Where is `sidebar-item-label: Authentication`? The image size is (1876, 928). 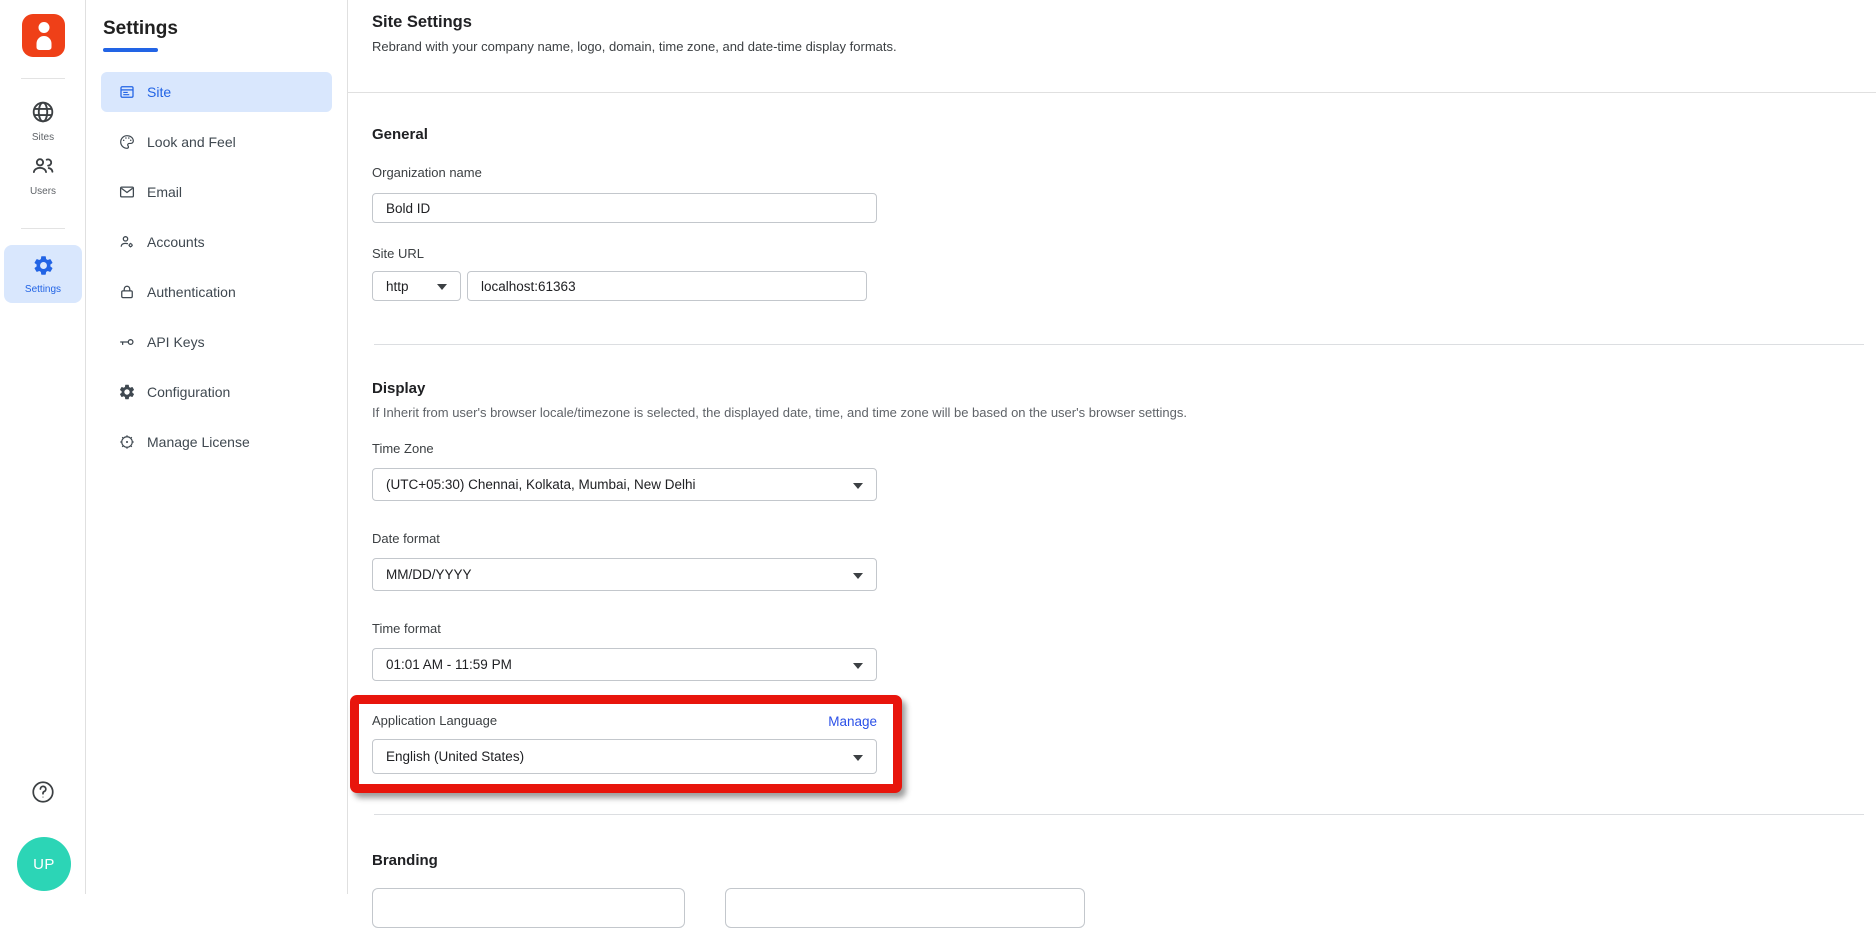
sidebar-item-label: Authentication is located at coordinates (191, 292).